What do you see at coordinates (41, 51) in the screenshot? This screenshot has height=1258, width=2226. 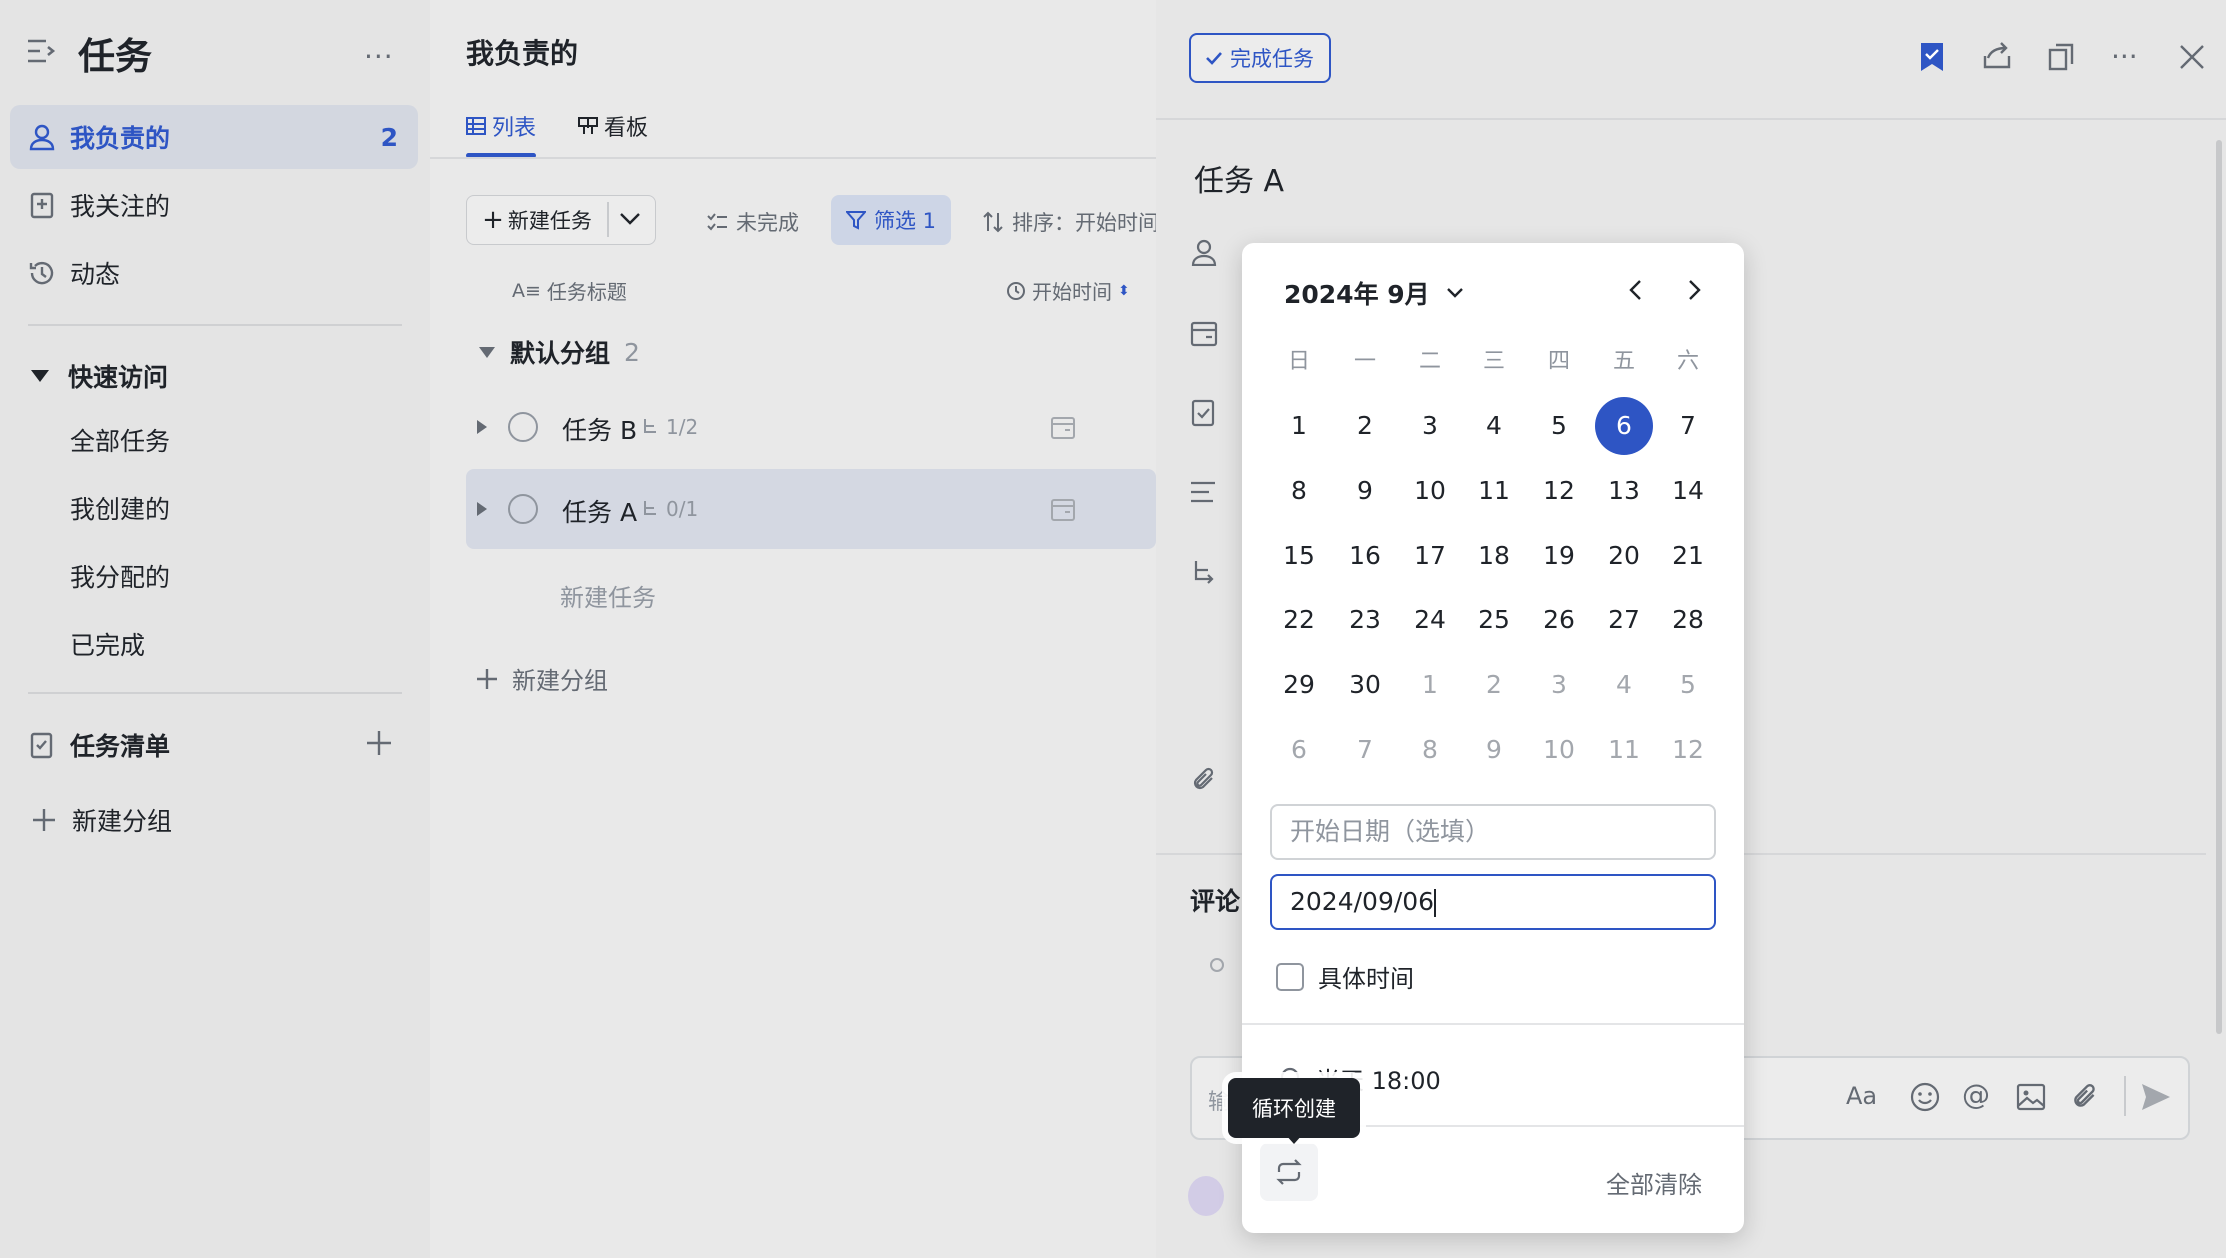 I see `collapse-sidebar-icon` at bounding box center [41, 51].